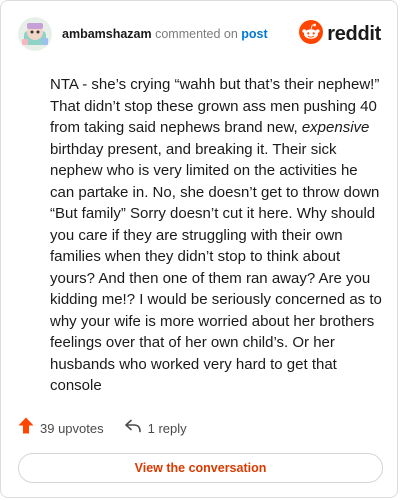  I want to click on reddit-logo: reddit, so click(340, 34).